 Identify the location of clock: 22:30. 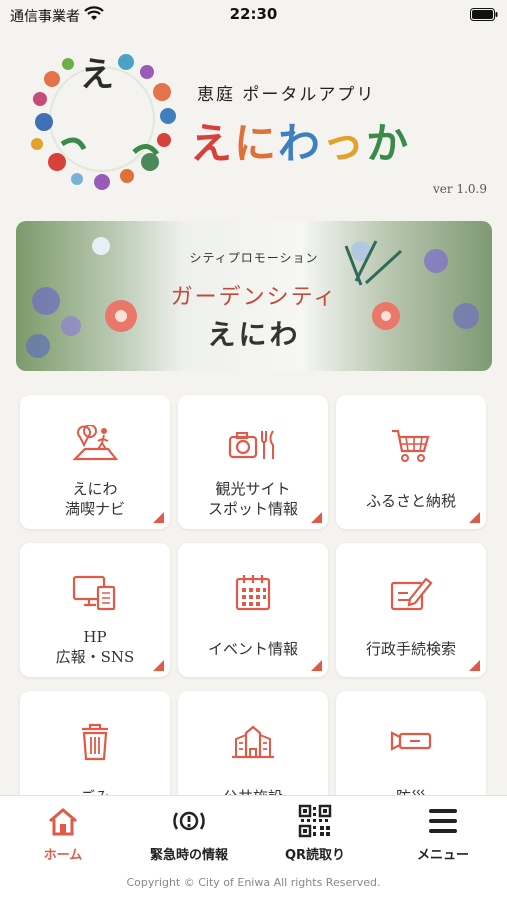
(253, 14).